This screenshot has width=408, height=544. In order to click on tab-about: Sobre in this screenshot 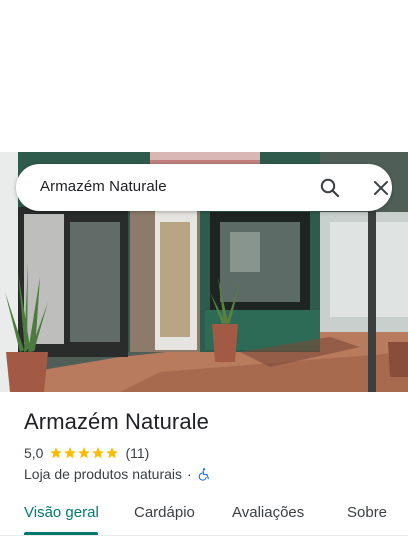, I will do `click(367, 512)`.